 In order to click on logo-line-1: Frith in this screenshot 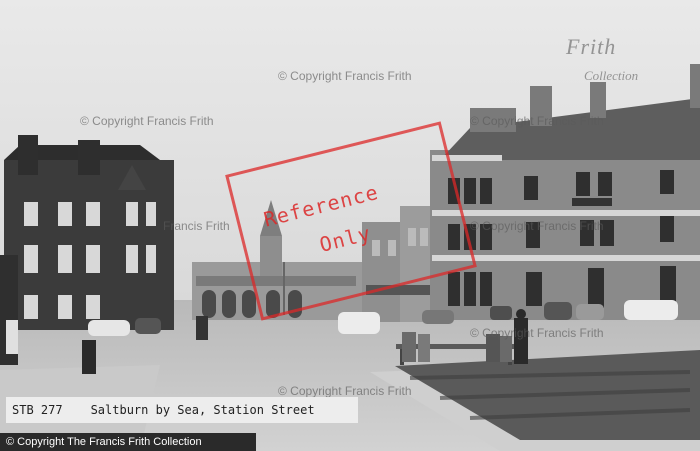, I will do `click(591, 46)`.